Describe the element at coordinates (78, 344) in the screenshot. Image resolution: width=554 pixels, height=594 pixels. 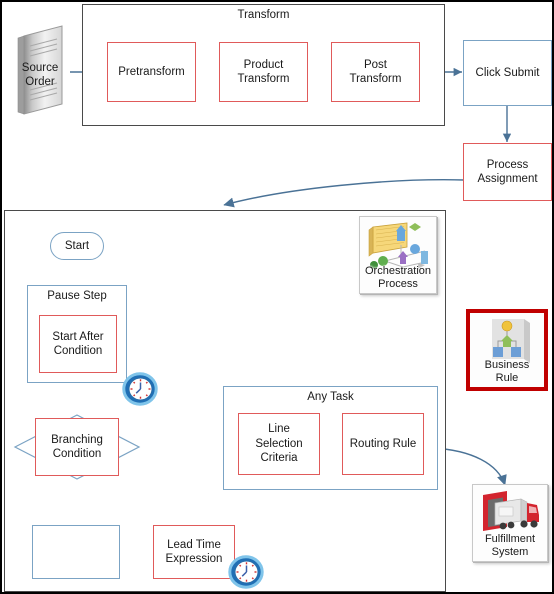
I see `start-after-condition-step: Start After Condition` at that location.